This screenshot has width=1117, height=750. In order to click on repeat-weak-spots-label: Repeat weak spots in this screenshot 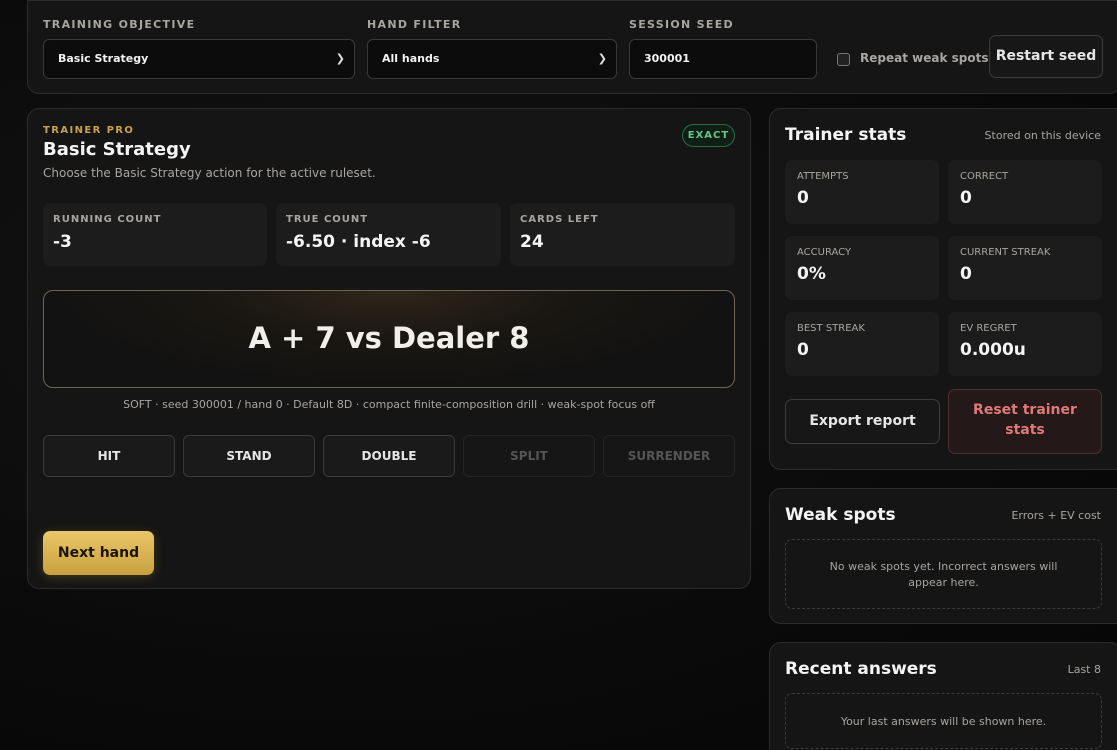, I will do `click(924, 58)`.